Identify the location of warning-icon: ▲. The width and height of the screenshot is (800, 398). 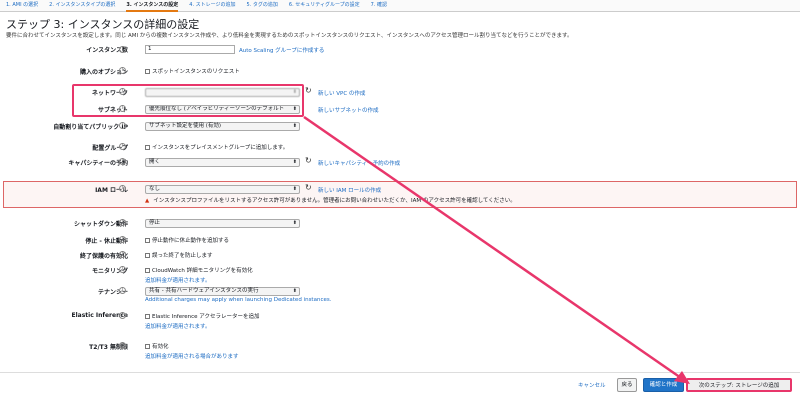
(147, 201).